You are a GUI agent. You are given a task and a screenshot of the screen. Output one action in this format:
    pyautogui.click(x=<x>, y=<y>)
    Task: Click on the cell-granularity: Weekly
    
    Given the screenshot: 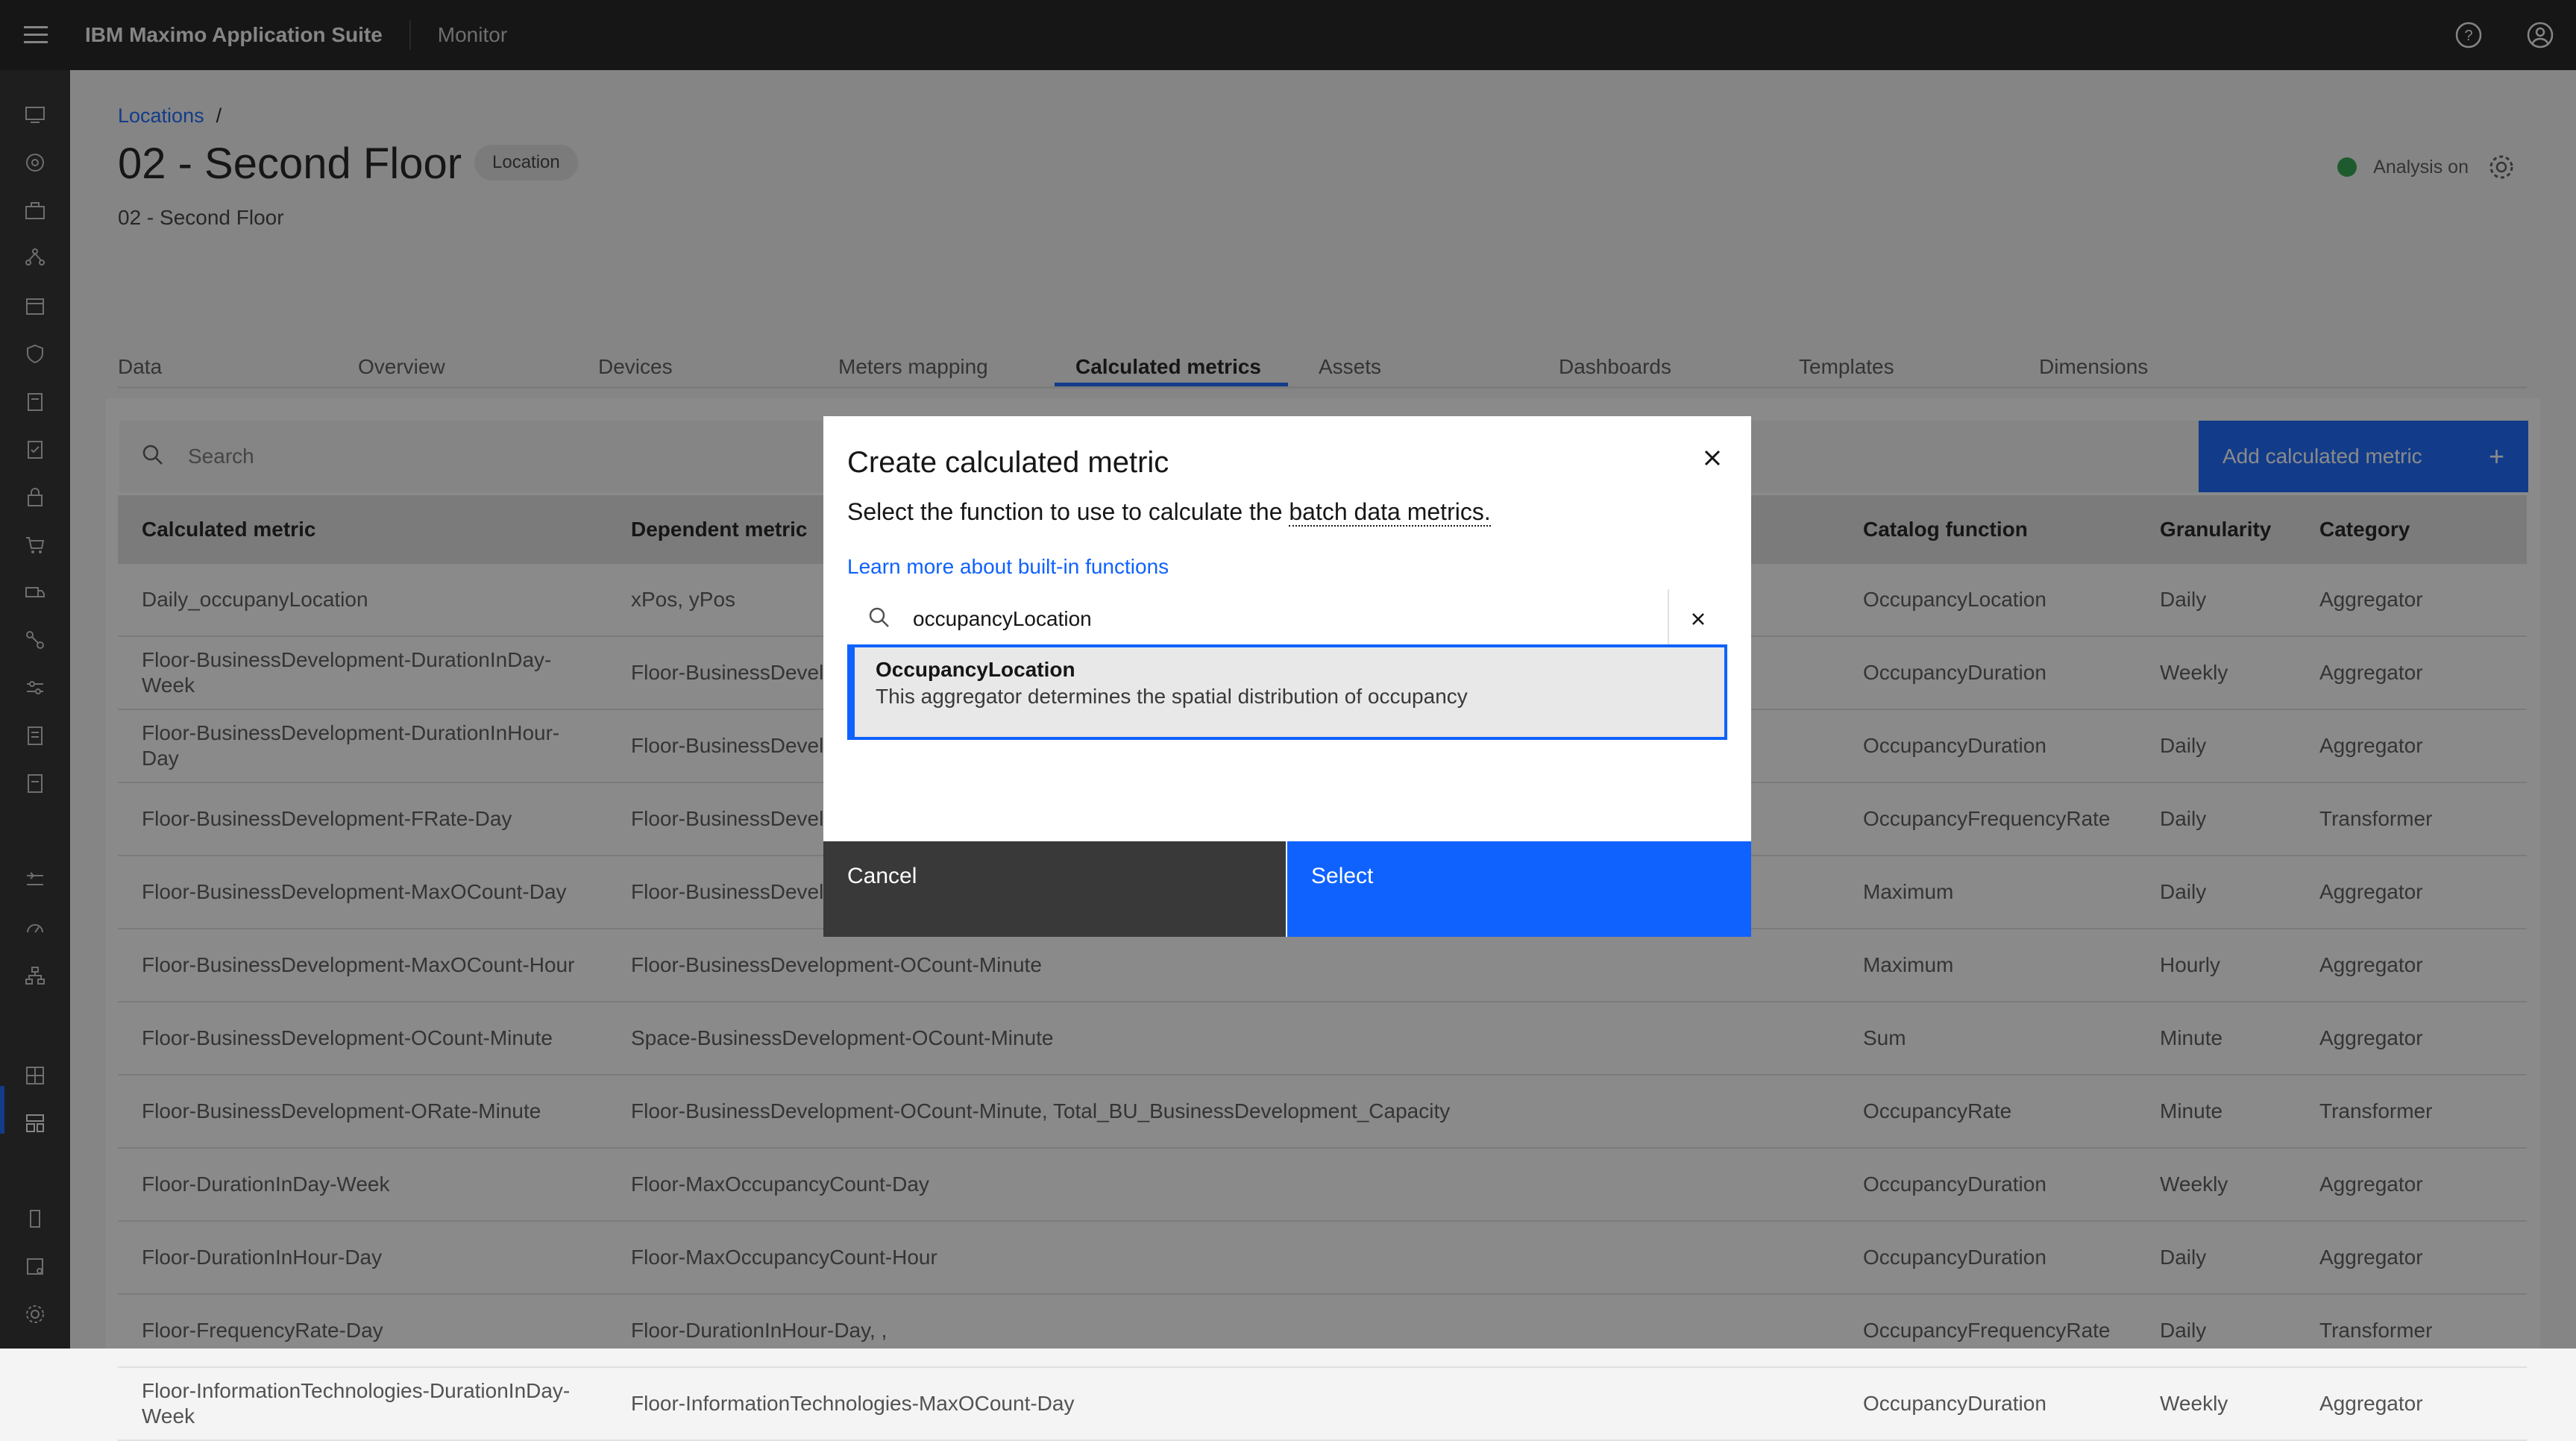 What is the action you would take?
    pyautogui.click(x=2194, y=1403)
    